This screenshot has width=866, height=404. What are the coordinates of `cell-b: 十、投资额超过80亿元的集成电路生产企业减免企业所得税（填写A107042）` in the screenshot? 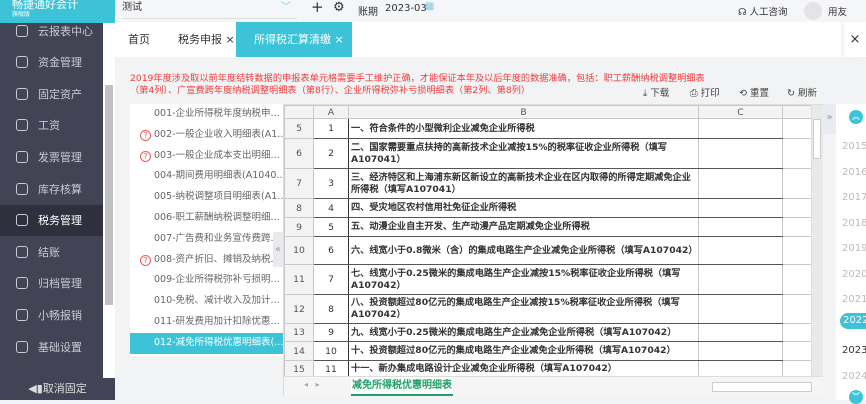 It's located at (523, 351).